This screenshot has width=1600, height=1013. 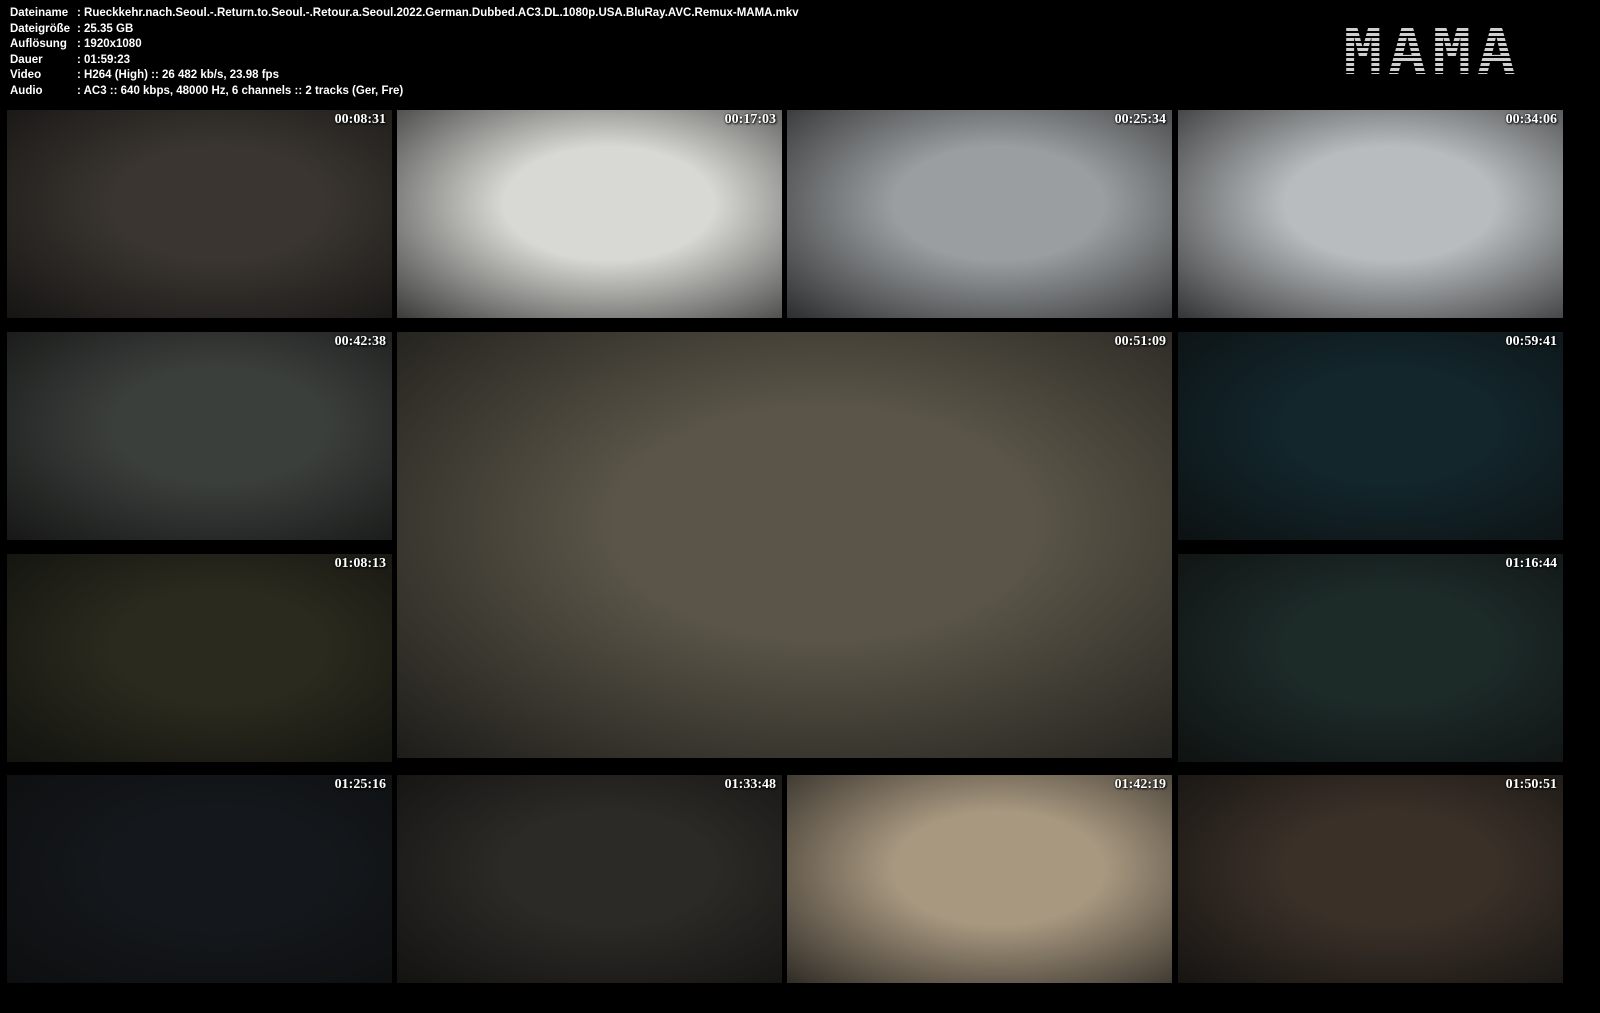 I want to click on frame-timestamp: 00:51:09, so click(x=1140, y=341).